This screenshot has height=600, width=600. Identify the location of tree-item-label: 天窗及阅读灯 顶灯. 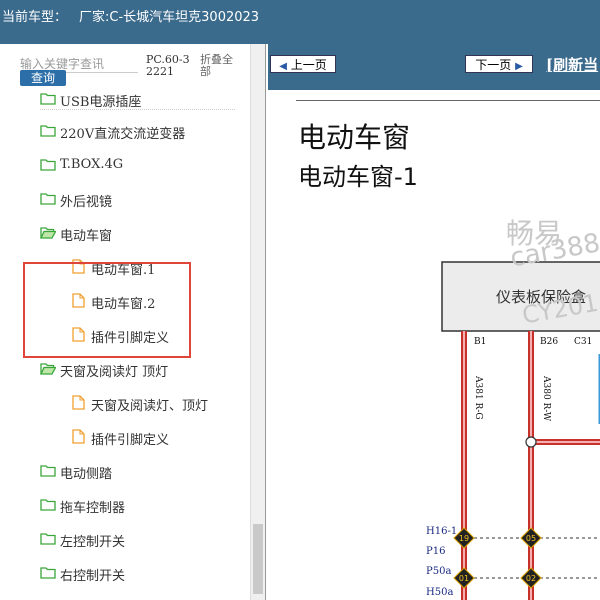
(114, 372).